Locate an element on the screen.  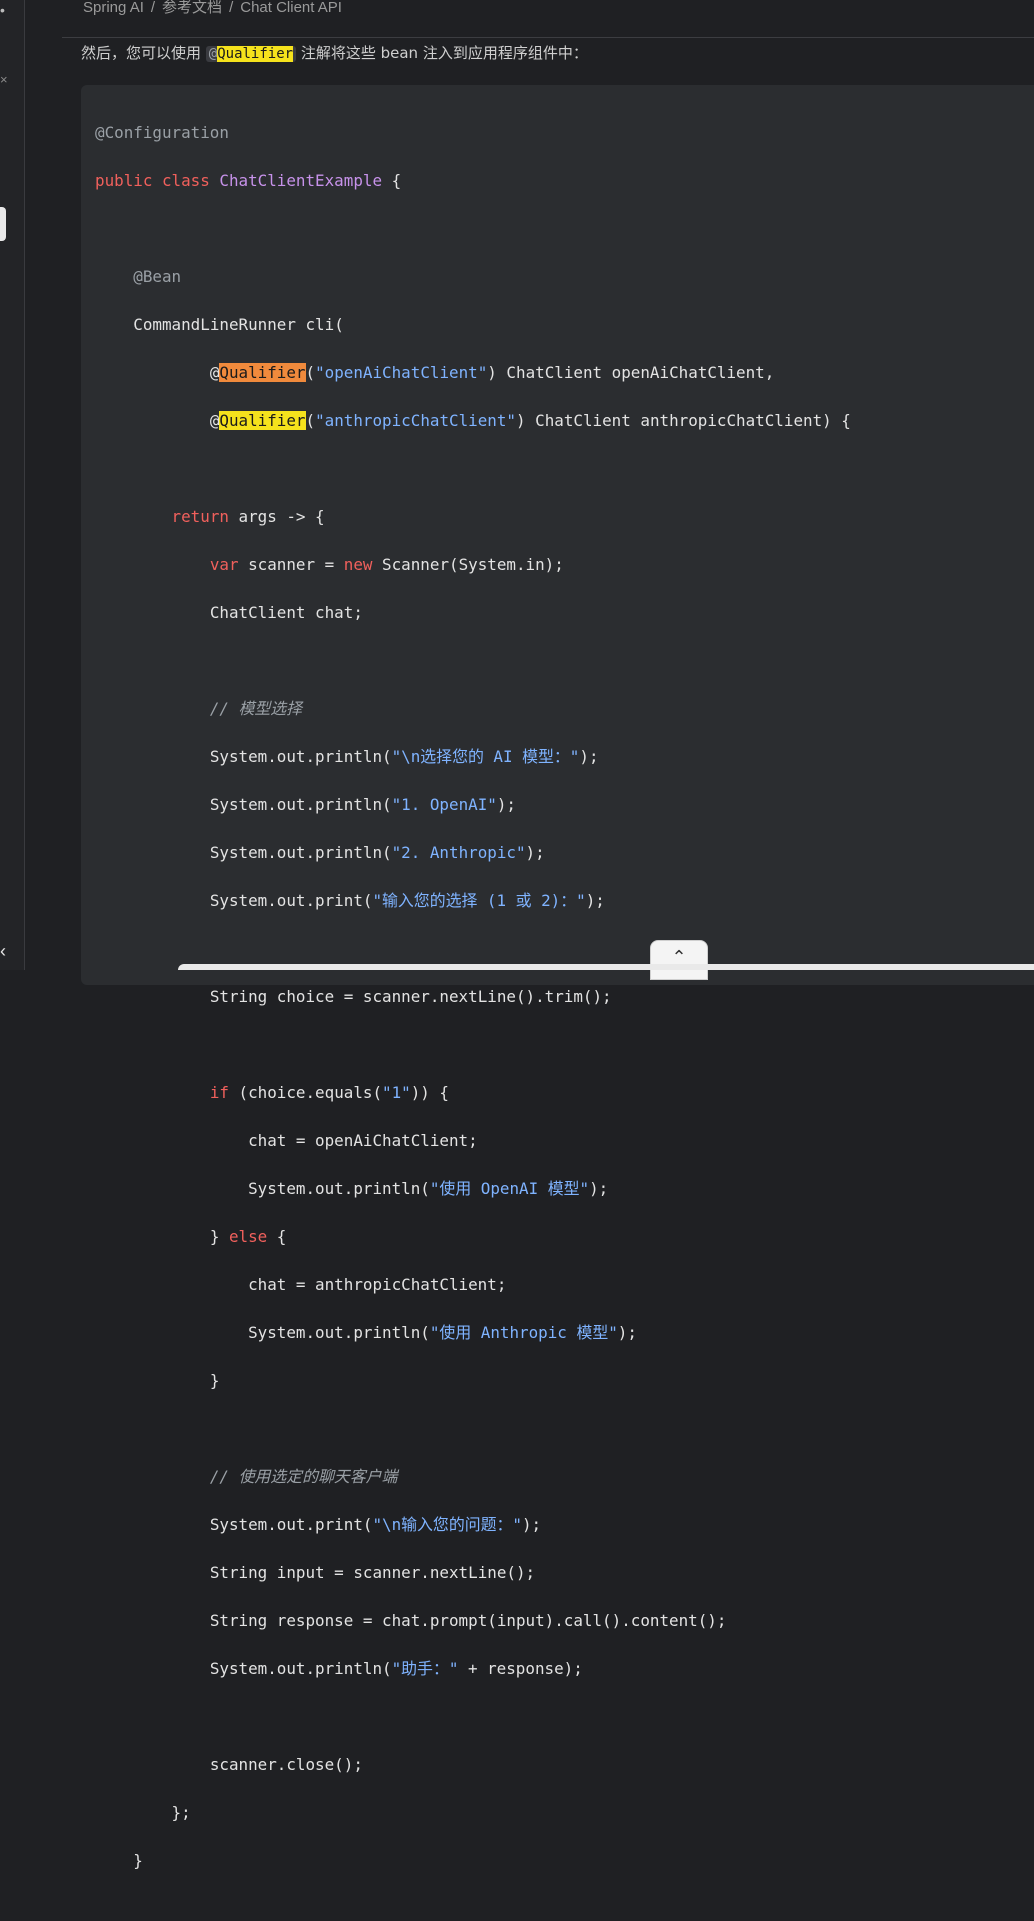
code-token: args -> { is located at coordinates (276, 516).